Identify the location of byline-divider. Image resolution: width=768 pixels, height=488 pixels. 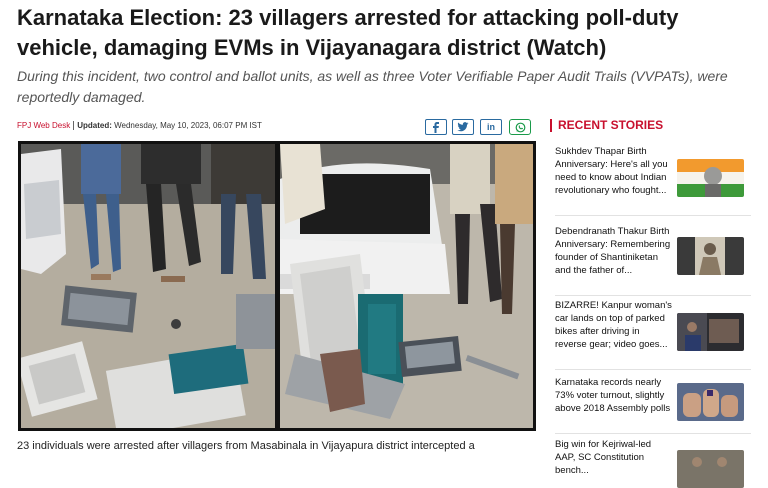
(74, 126).